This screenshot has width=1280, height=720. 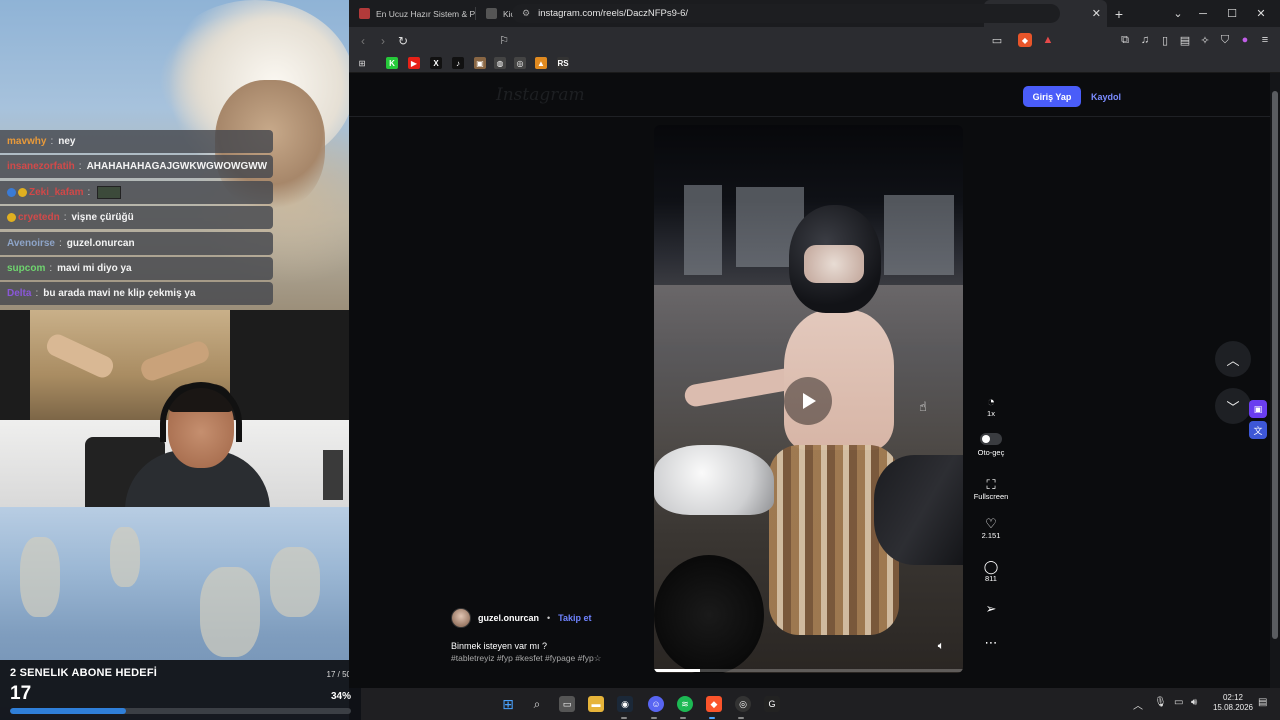 I want to click on search-icon: ⌕, so click(x=537, y=704).